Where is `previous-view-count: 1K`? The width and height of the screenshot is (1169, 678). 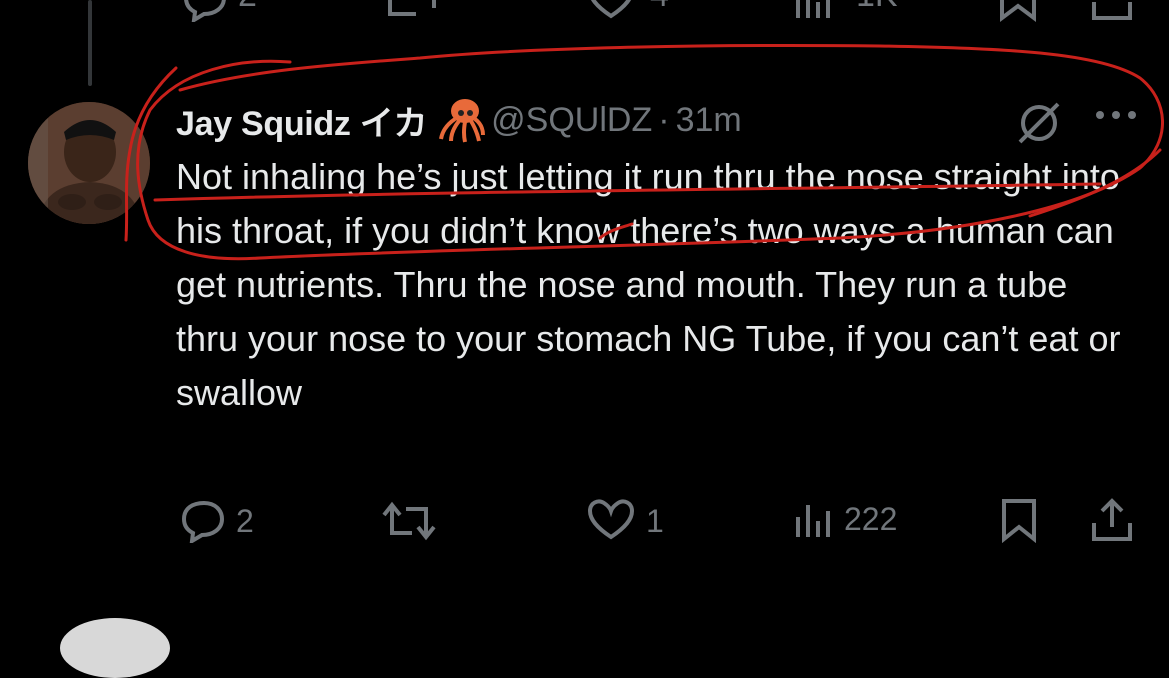
previous-view-count: 1K is located at coordinates (877, 7).